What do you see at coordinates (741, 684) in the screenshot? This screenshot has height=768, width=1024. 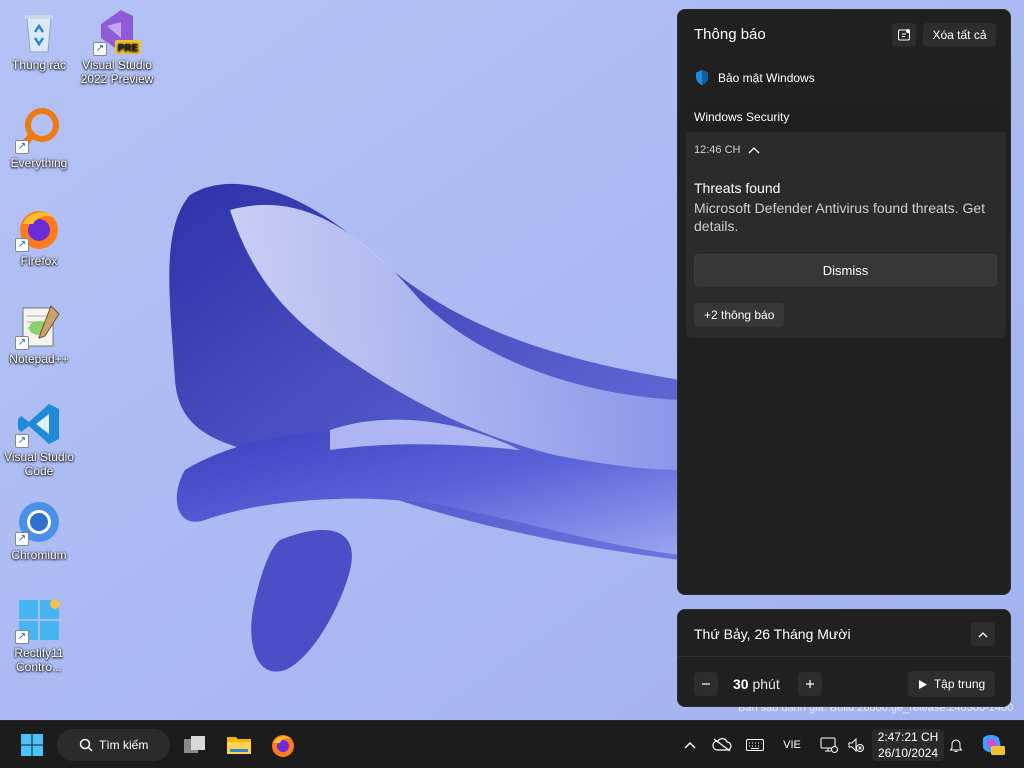 I see `focus-duration-value: 30` at bounding box center [741, 684].